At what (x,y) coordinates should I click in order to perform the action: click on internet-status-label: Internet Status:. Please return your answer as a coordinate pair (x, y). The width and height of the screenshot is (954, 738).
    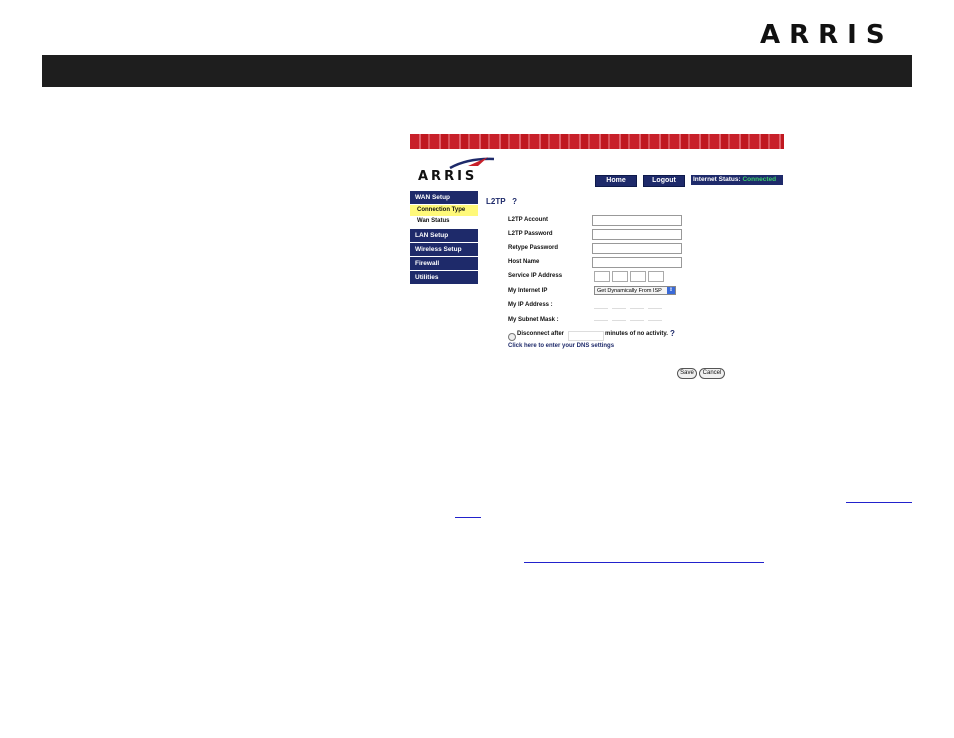
    Looking at the image, I should click on (717, 179).